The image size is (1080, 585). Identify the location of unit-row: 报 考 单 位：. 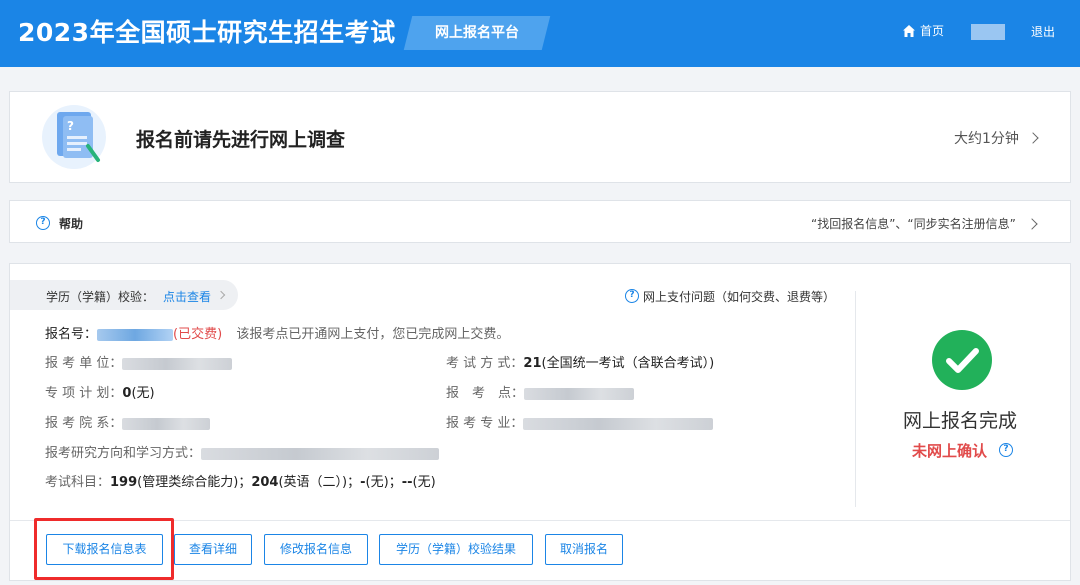
(139, 361).